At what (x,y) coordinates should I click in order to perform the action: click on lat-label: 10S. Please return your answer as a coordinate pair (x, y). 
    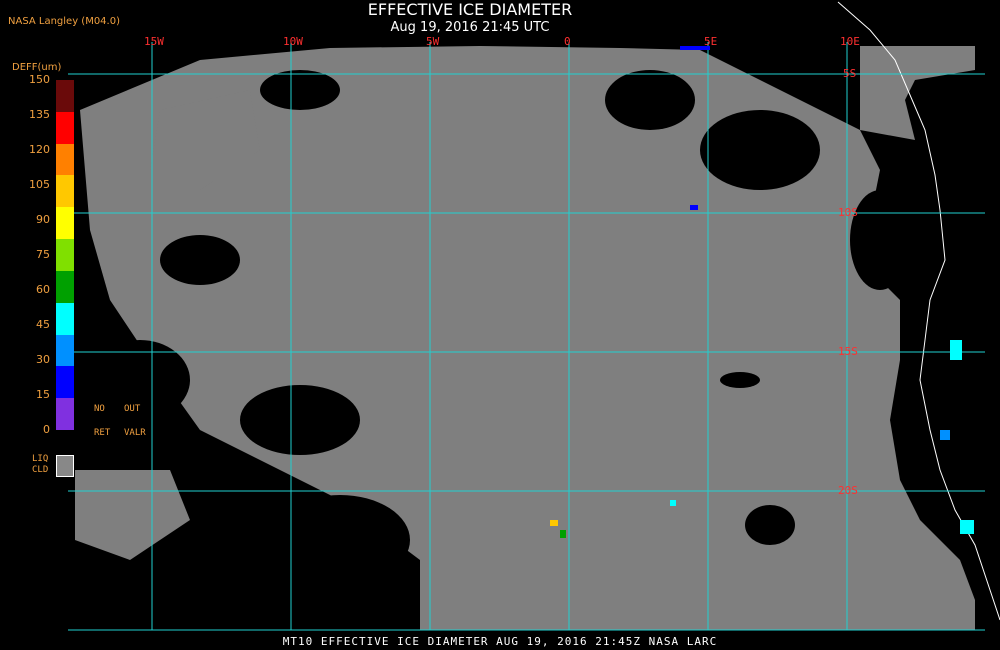
    Looking at the image, I should click on (848, 212).